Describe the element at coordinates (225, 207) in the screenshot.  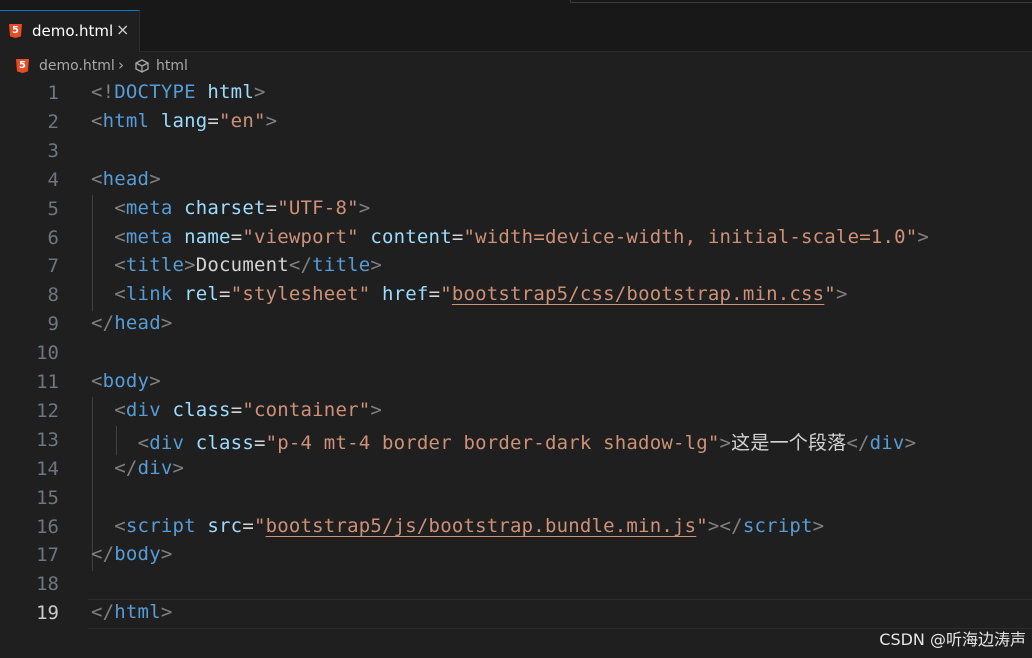
I see `code-token: charset` at that location.